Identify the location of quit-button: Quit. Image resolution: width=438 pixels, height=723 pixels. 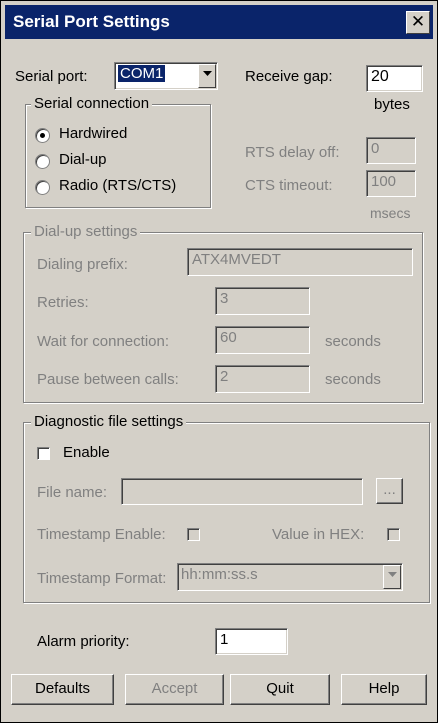
(280, 689).